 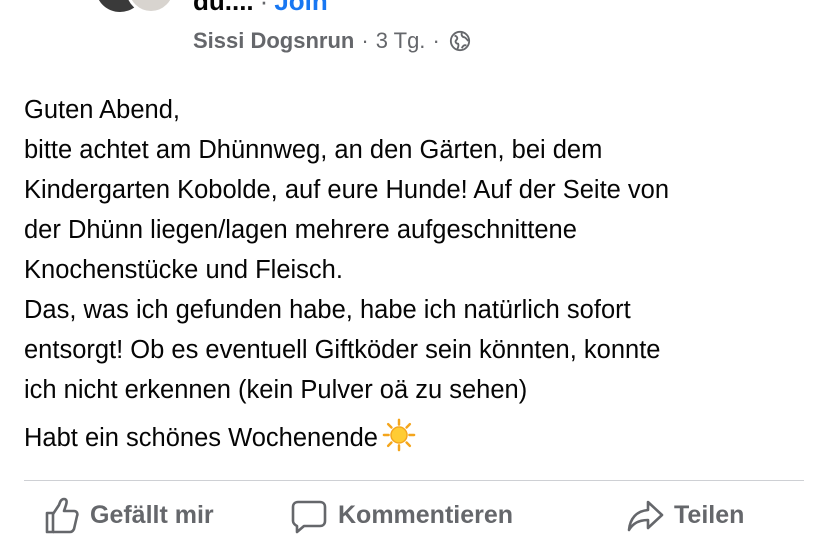 What do you see at coordinates (183, 270) in the screenshot?
I see `post-line: Knochenstücke und Fleisch.` at bounding box center [183, 270].